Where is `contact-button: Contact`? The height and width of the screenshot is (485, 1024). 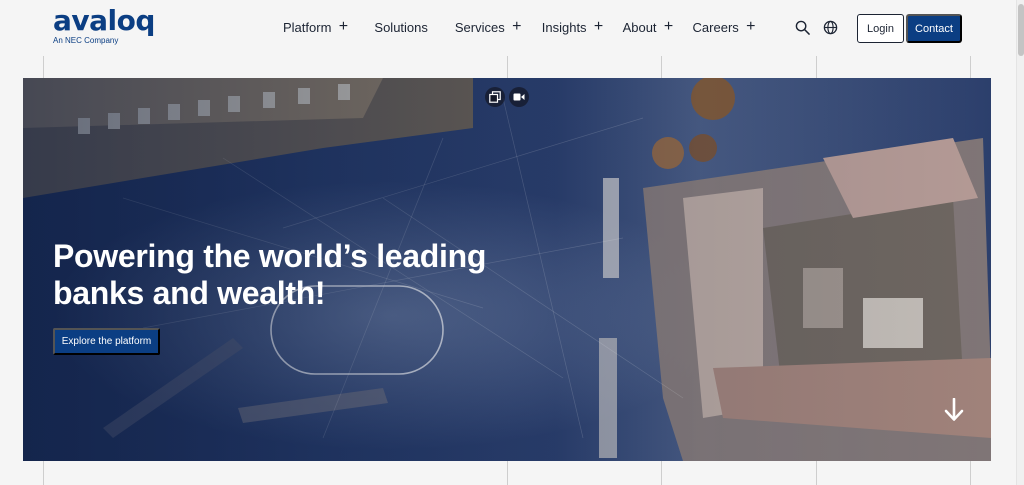 contact-button: Contact is located at coordinates (934, 28).